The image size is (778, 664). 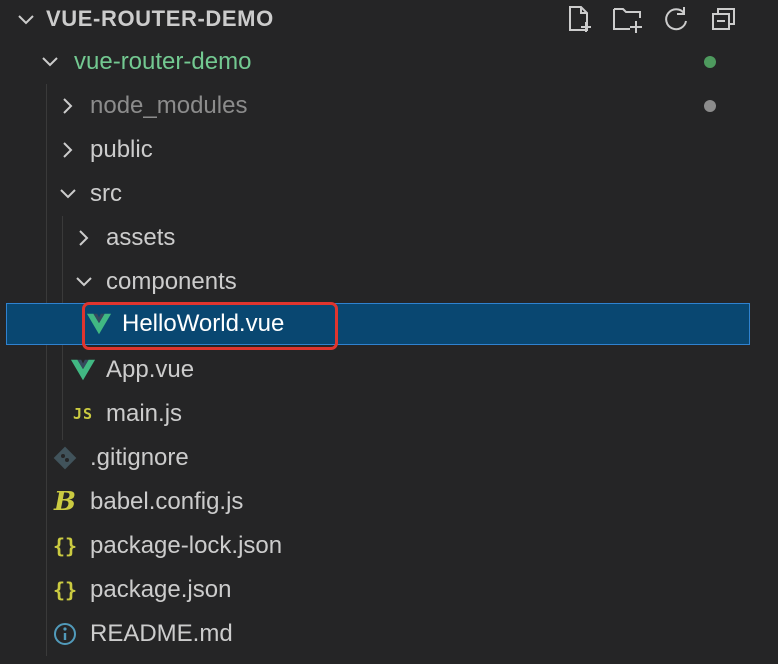 I want to click on tree-item-readme-md: README.md, so click(x=389, y=634).